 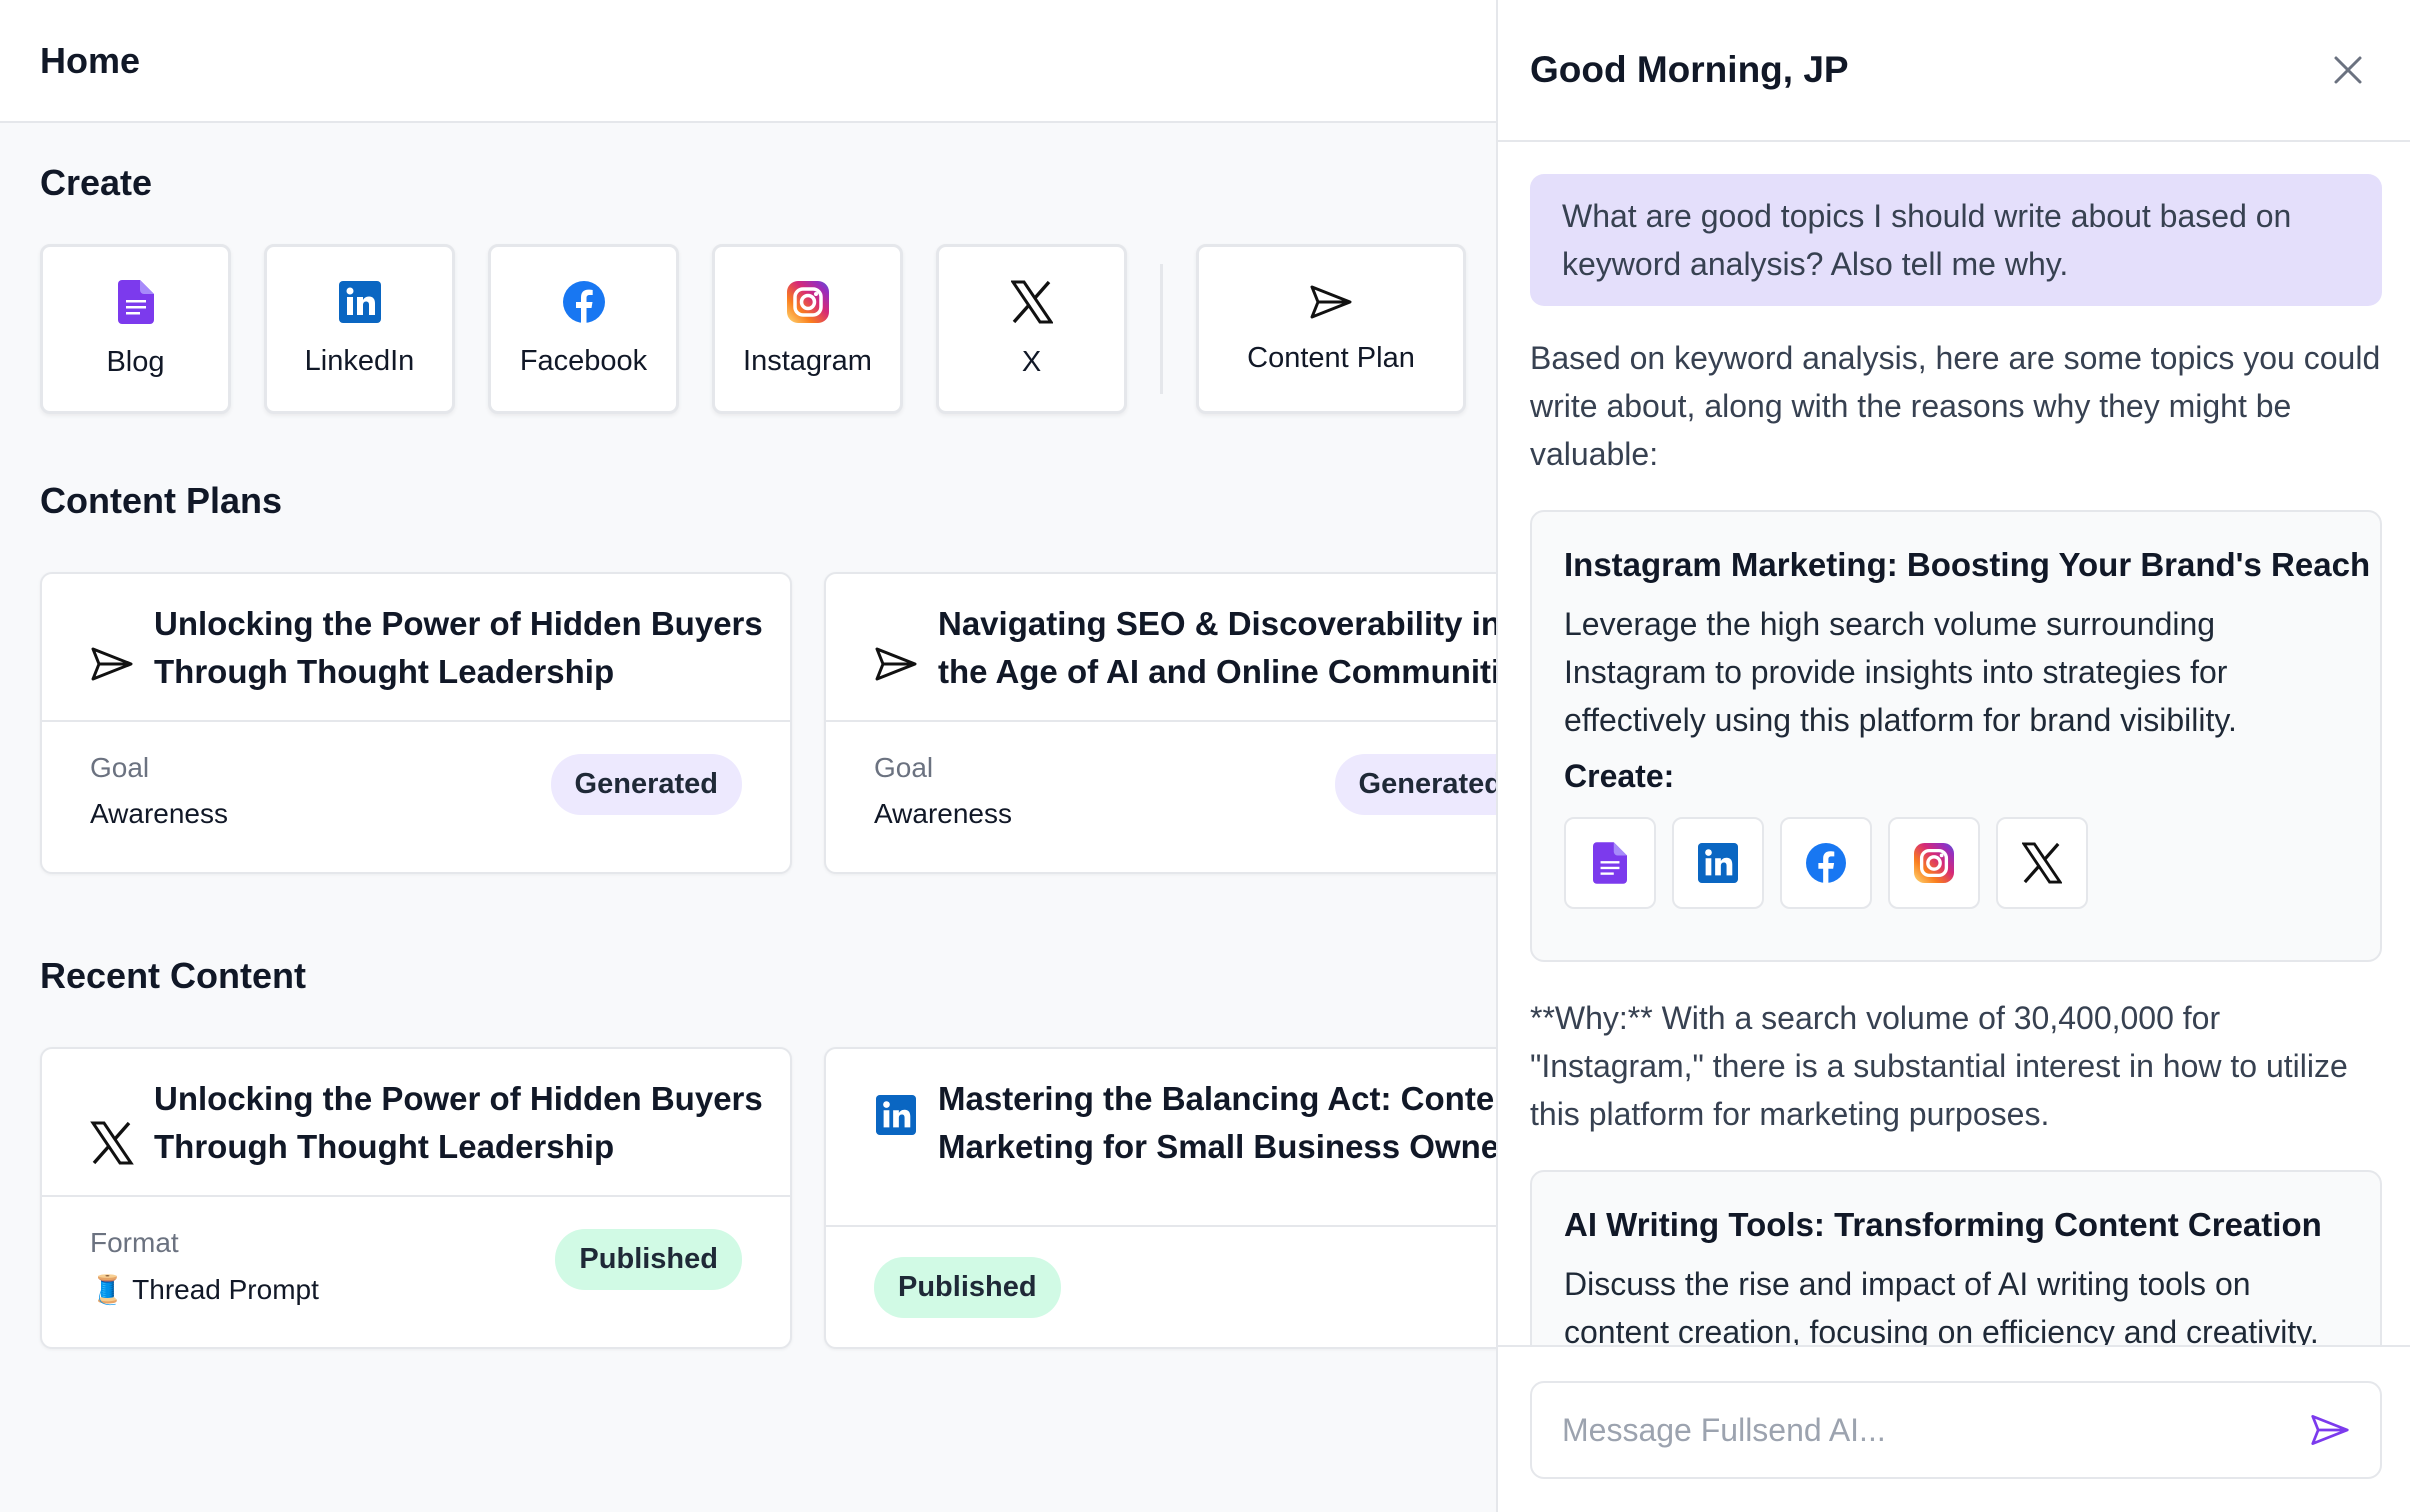 What do you see at coordinates (2348, 70) in the screenshot?
I see `close-icon` at bounding box center [2348, 70].